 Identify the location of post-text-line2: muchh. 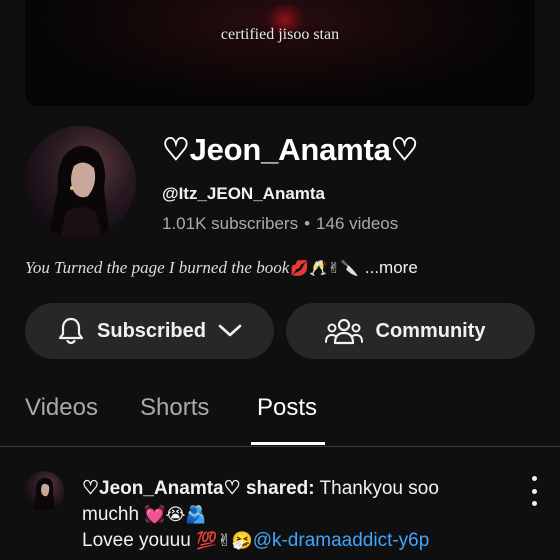
(111, 514).